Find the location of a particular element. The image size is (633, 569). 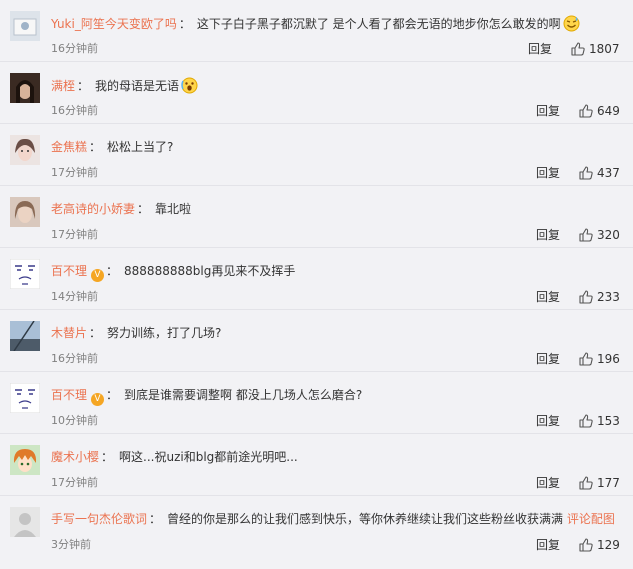

like-count: 153 is located at coordinates (608, 421).